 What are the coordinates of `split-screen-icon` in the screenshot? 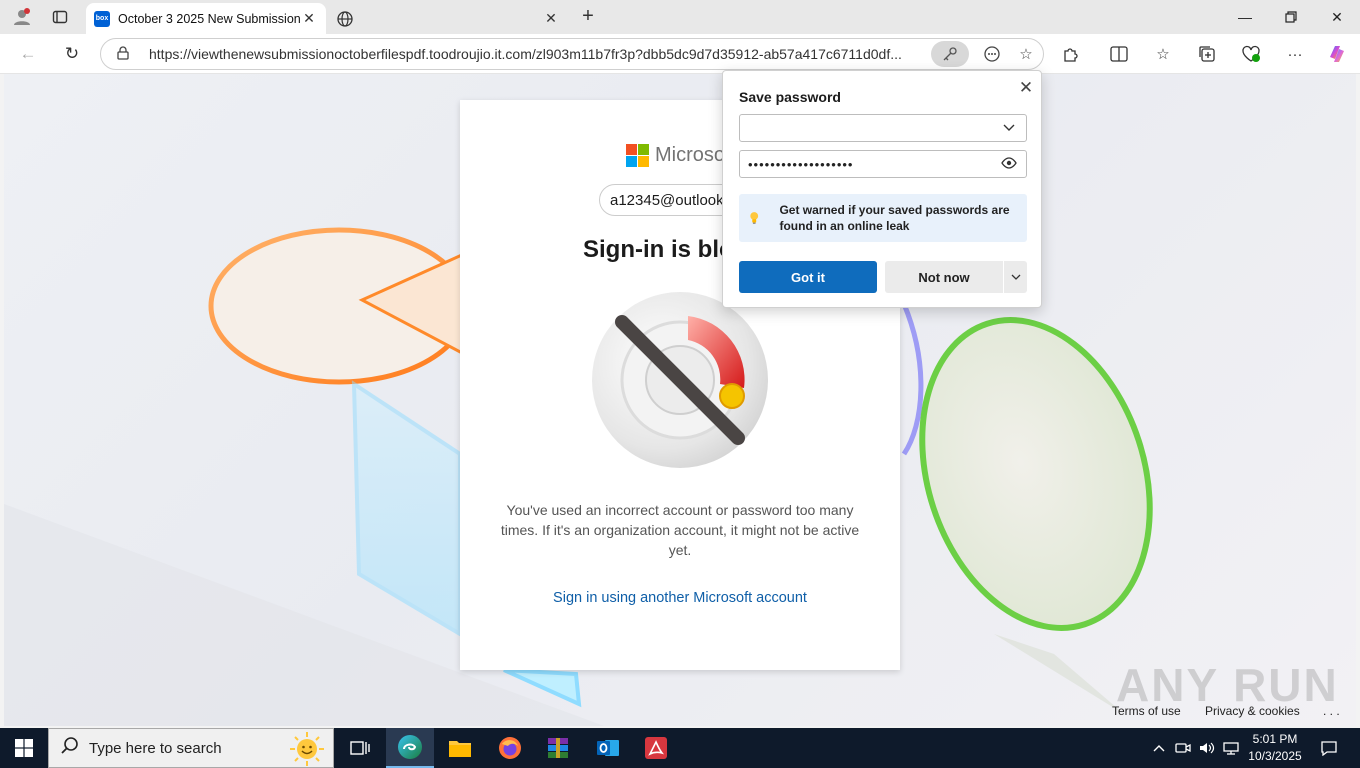 It's located at (1119, 54).